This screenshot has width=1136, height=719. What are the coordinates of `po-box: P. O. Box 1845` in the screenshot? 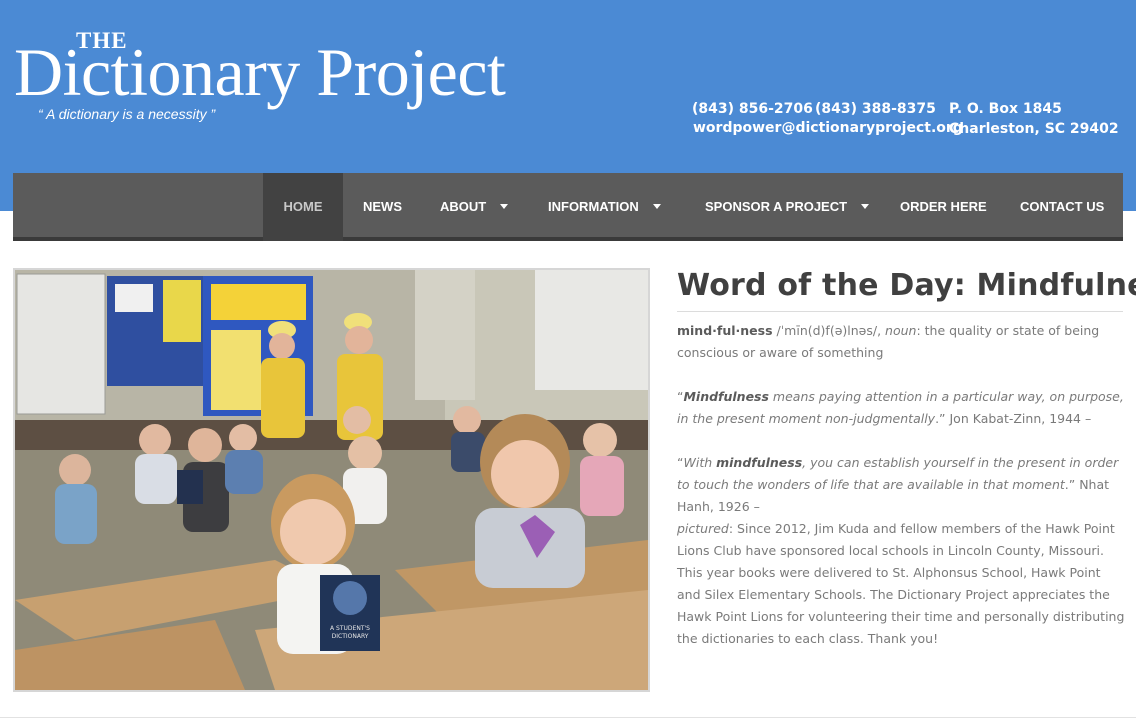 It's located at (1005, 109).